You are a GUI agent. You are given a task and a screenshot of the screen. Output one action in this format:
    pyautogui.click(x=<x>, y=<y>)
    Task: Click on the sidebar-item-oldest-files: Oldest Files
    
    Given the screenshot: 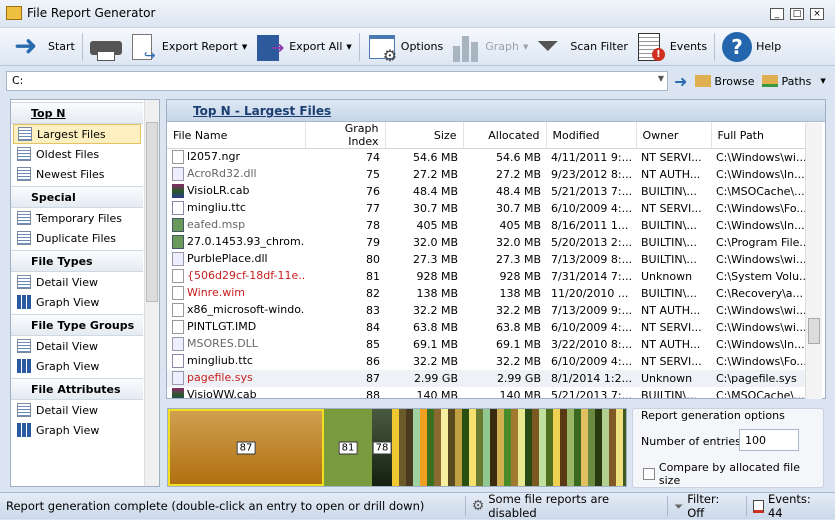 What is the action you would take?
    pyautogui.click(x=77, y=154)
    